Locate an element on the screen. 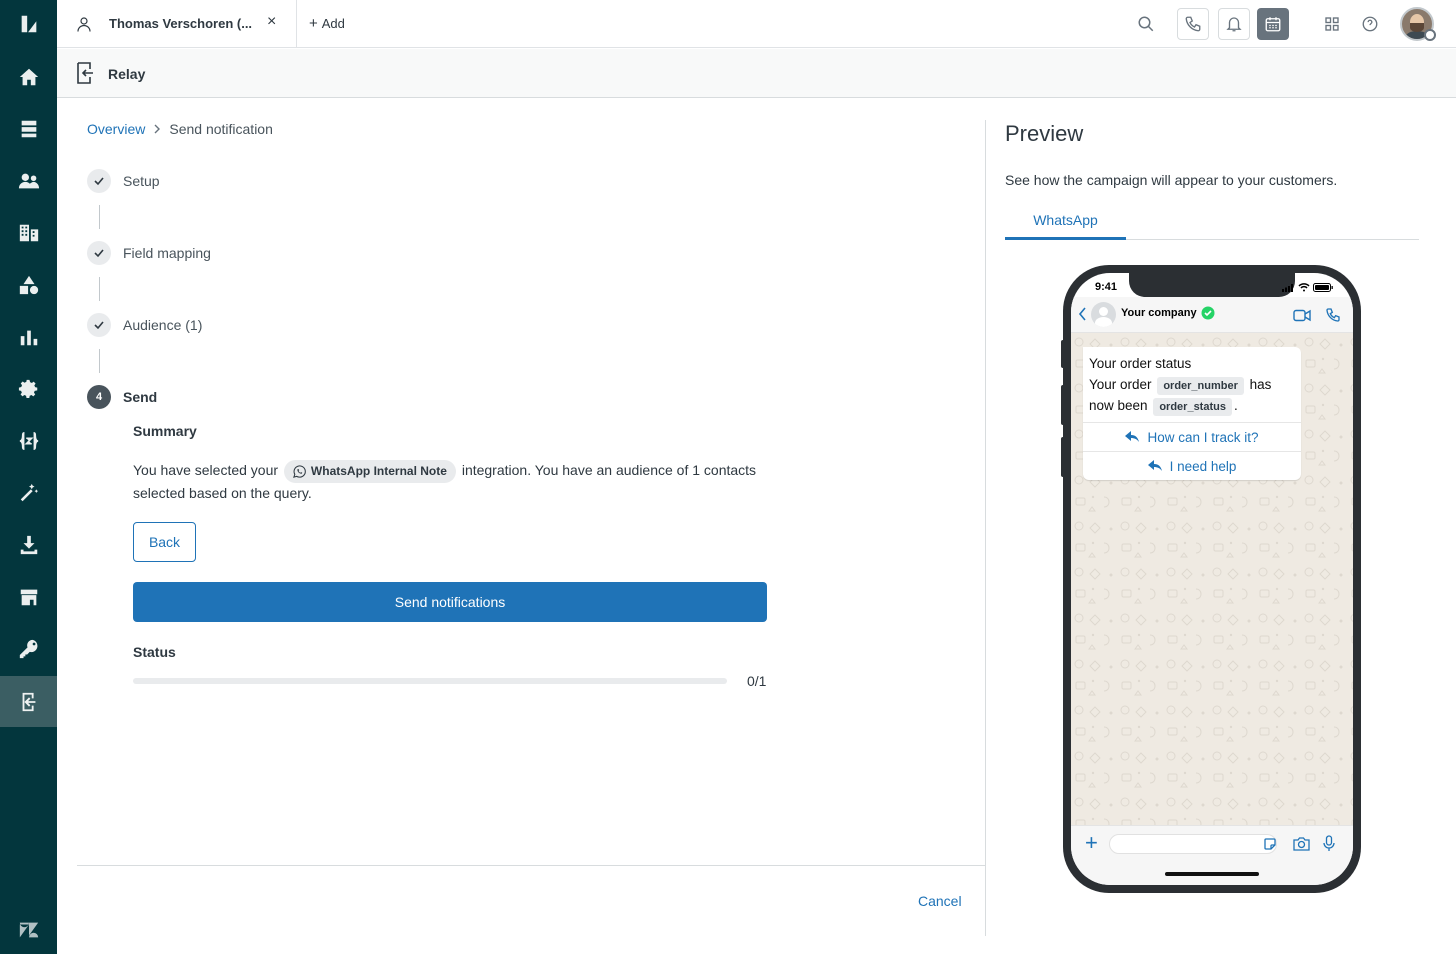 Image resolution: width=1456 pixels, height=954 pixels. breadcrumb-current: Send notification is located at coordinates (221, 129).